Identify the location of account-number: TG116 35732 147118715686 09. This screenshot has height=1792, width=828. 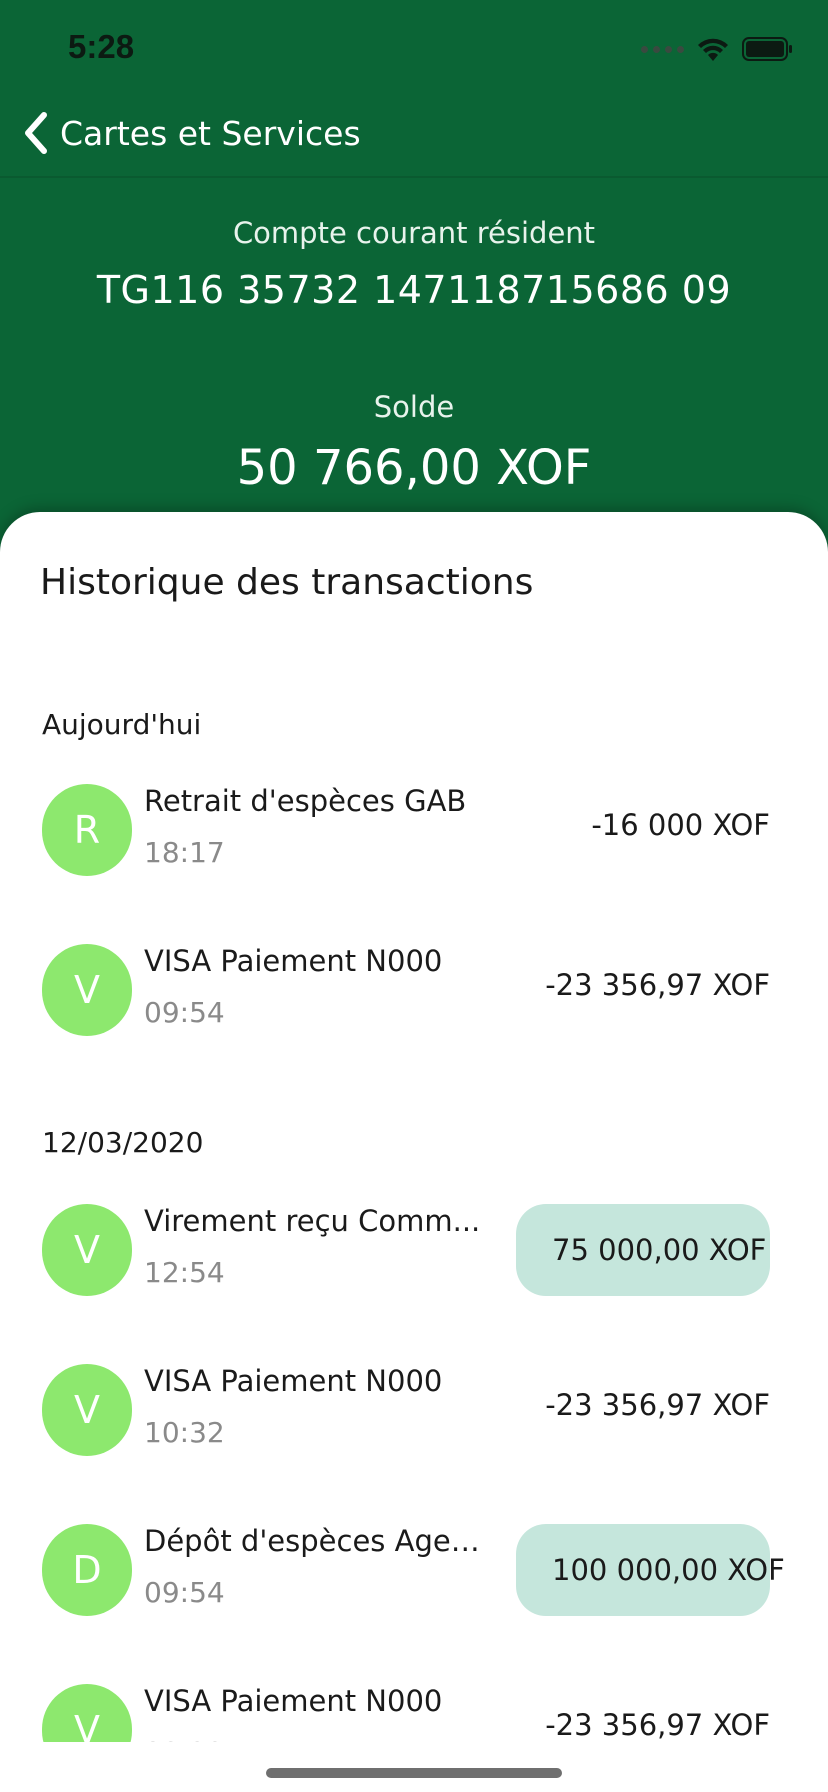
(414, 290).